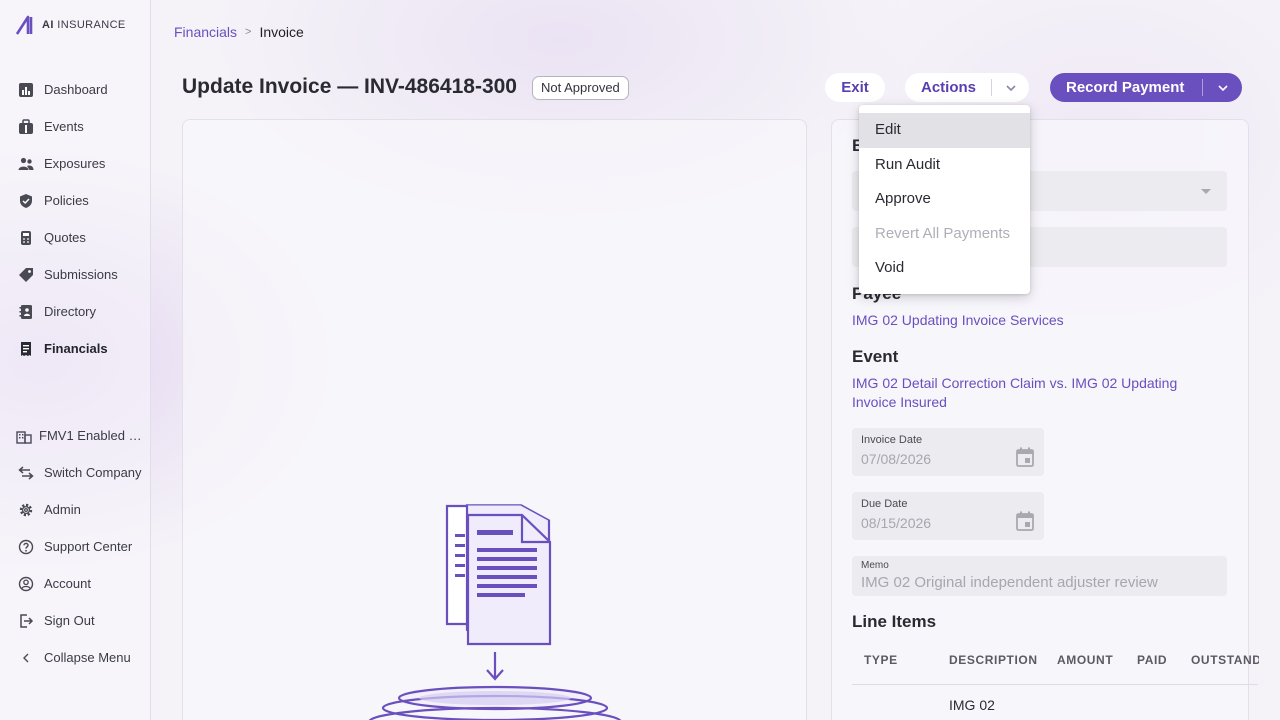 Image resolution: width=1280 pixels, height=720 pixels. Describe the element at coordinates (943, 233) in the screenshot. I see `menu-item-revert-all-payments: Revert All Payments` at that location.